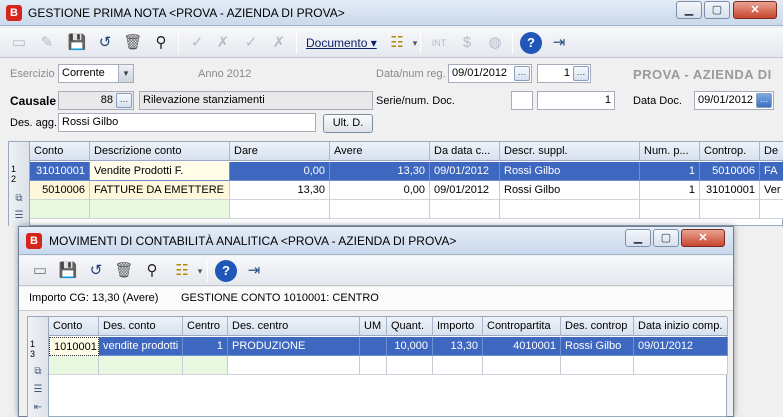 The width and height of the screenshot is (783, 417). Describe the element at coordinates (251, 43) in the screenshot. I see `check-alt-icon: ✓` at that location.